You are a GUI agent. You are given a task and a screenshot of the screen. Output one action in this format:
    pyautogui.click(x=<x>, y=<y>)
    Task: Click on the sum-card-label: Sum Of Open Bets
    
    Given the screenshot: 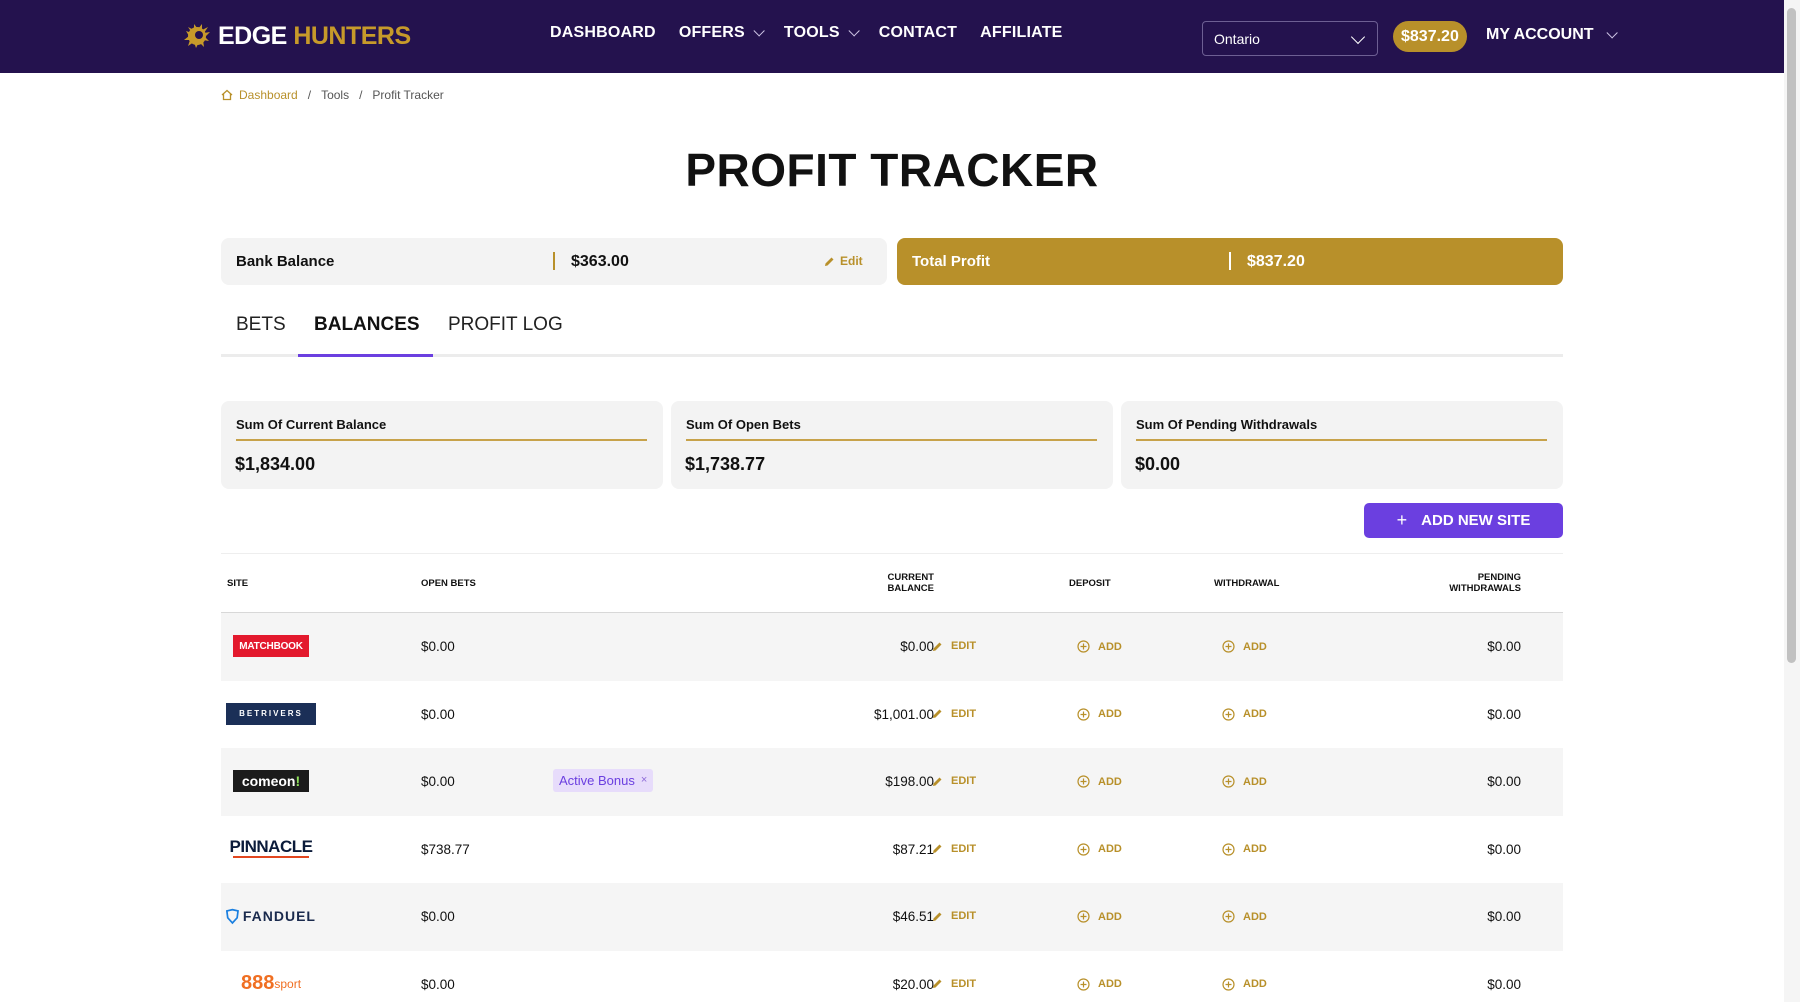 What is the action you would take?
    pyautogui.click(x=743, y=424)
    